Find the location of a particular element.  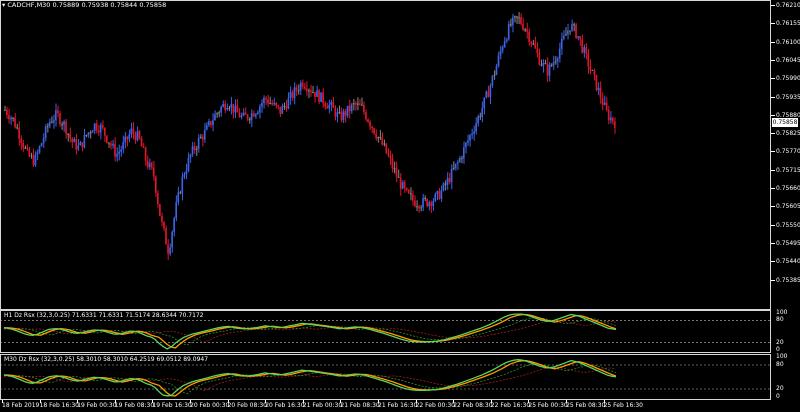

price-label: 0.75385 is located at coordinates (788, 280).